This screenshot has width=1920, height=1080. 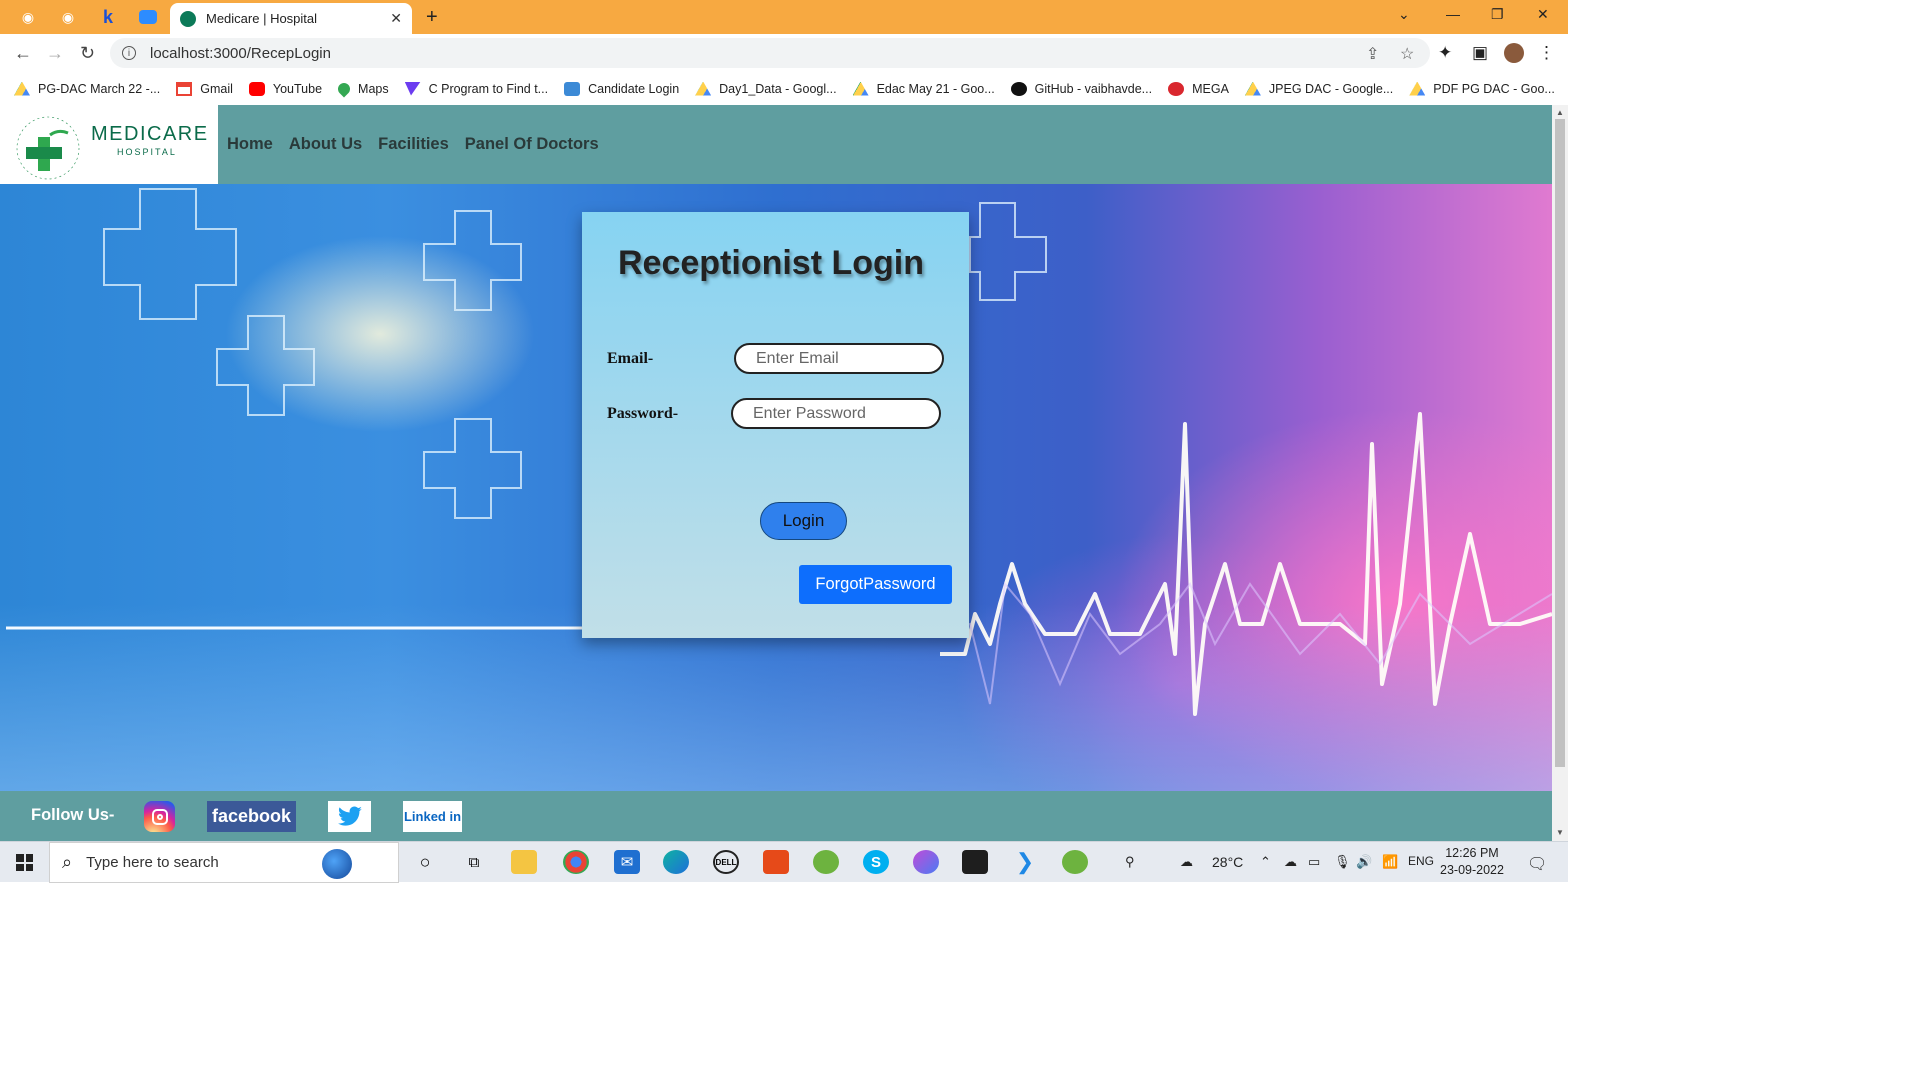 What do you see at coordinates (150, 134) in the screenshot?
I see `logo-title: MEDICARE` at bounding box center [150, 134].